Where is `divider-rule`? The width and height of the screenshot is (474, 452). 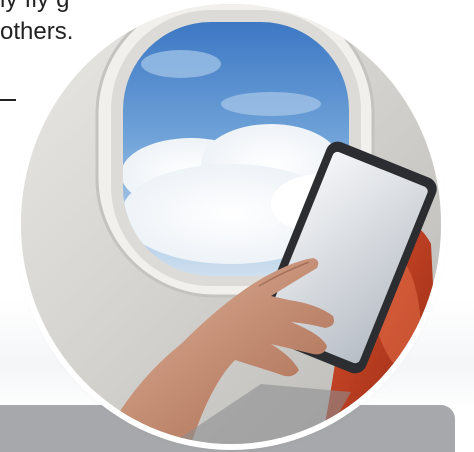
divider-rule is located at coordinates (8, 100).